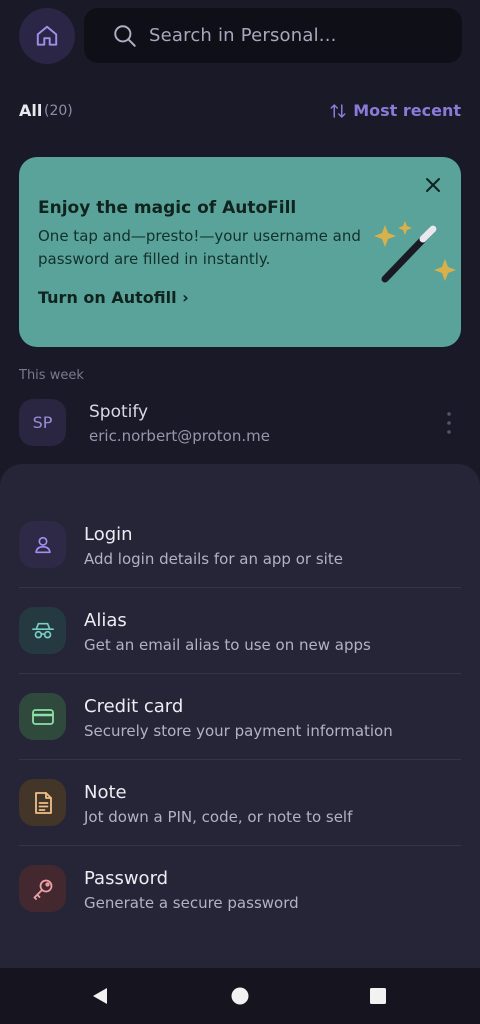  Describe the element at coordinates (213, 559) in the screenshot. I see `option-subtitle: Add login details for an app or site` at that location.